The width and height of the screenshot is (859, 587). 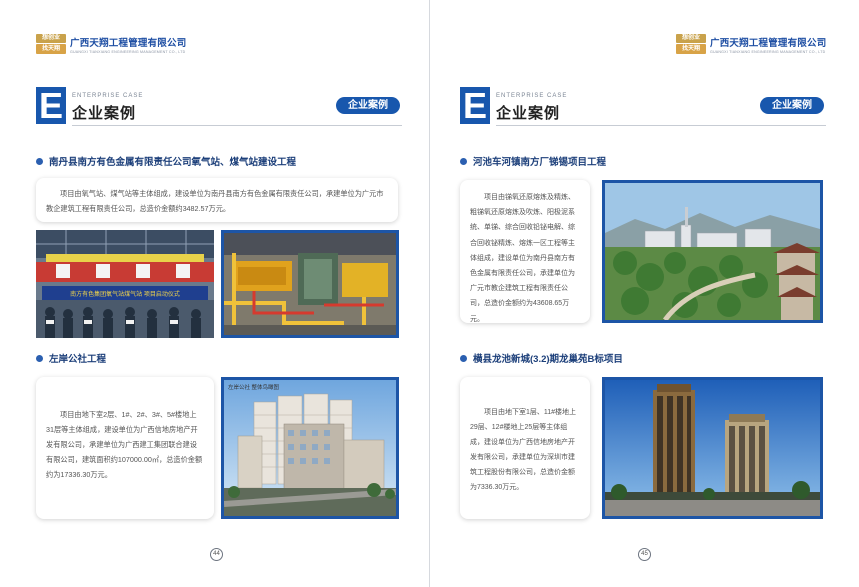 I want to click on project-title: 左岸公社工程, so click(x=71, y=358).